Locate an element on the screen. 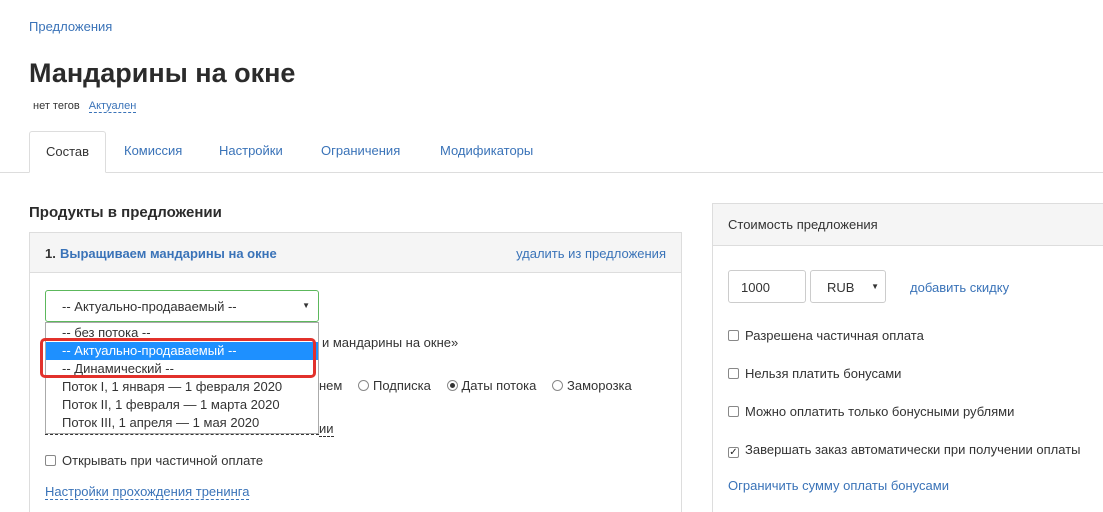 Image resolution: width=1103 pixels, height=512 pixels. access-option-label: Подписка is located at coordinates (401, 385).